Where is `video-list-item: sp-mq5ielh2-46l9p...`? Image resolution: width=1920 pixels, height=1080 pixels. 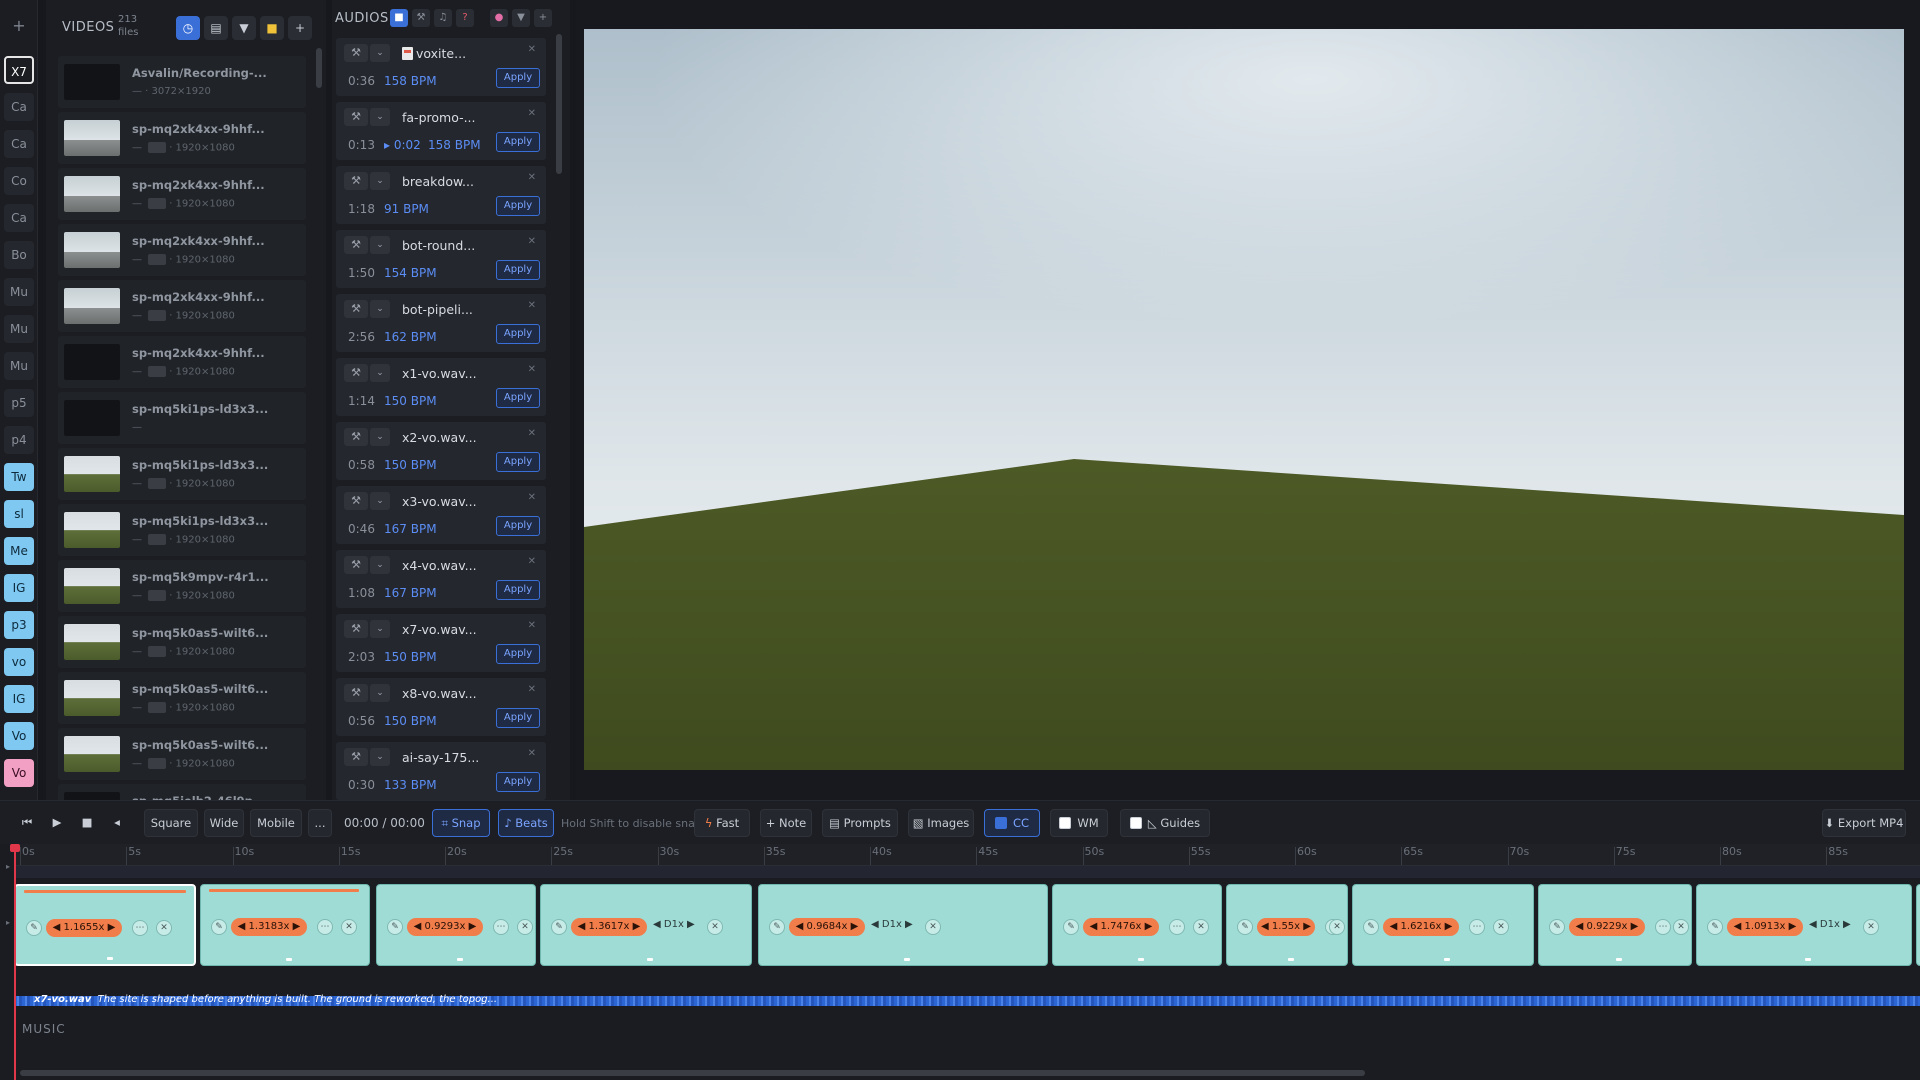 video-list-item: sp-mq5ielh2-46l9p... is located at coordinates (182, 792).